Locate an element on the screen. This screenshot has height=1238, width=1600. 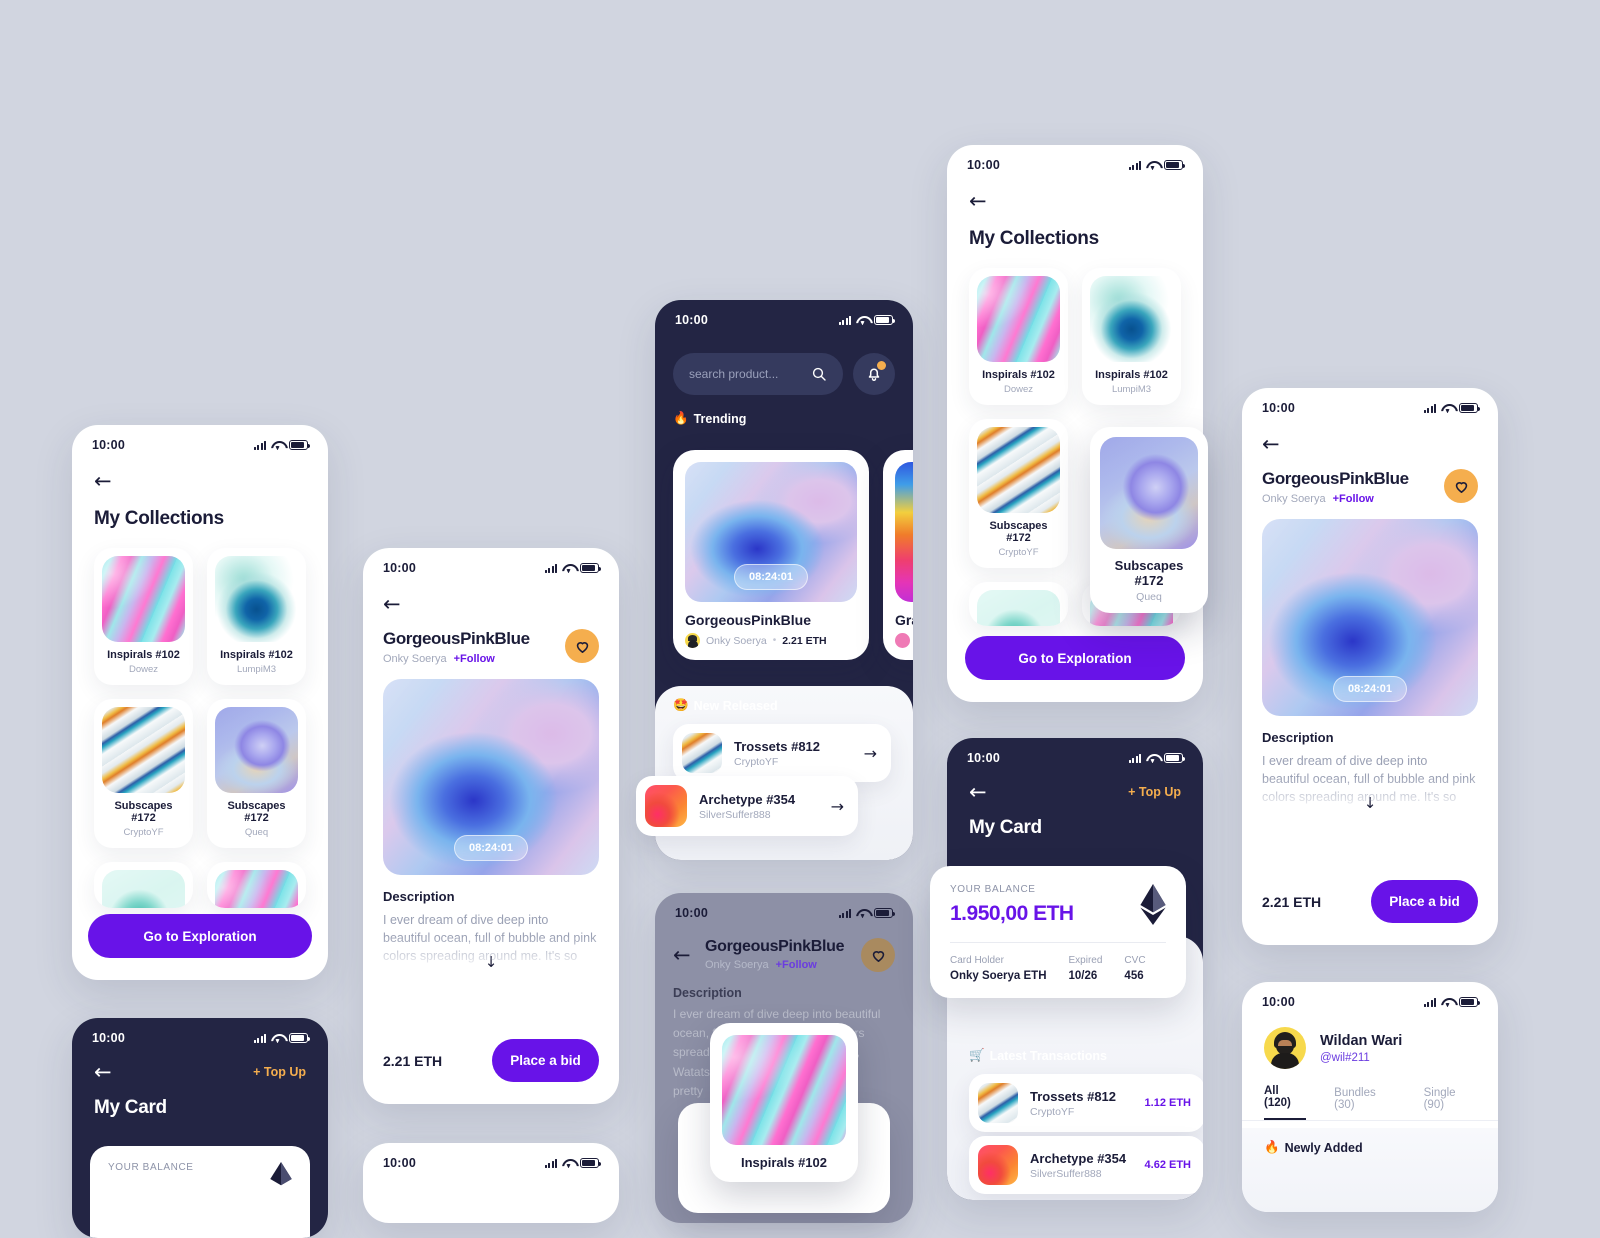
profile-name: Wildan Wari is located at coordinates (1361, 1040).